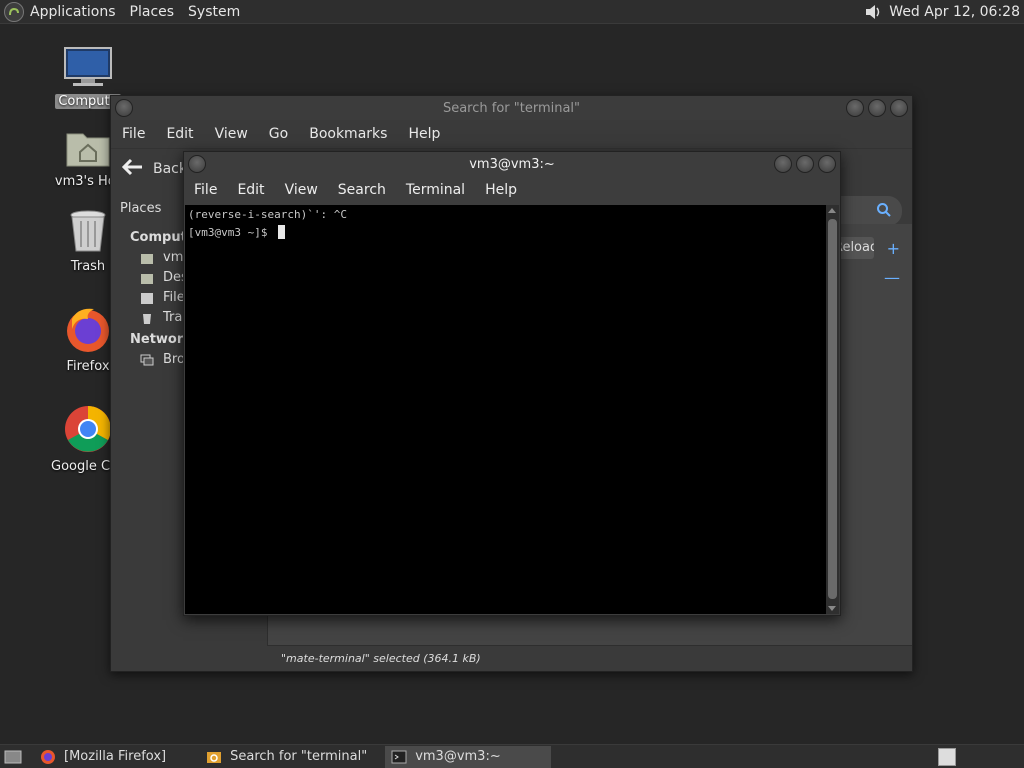 The height and width of the screenshot is (768, 1024). Describe the element at coordinates (103, 757) in the screenshot. I see `task-firefox: [Mozilla Firefox]` at that location.